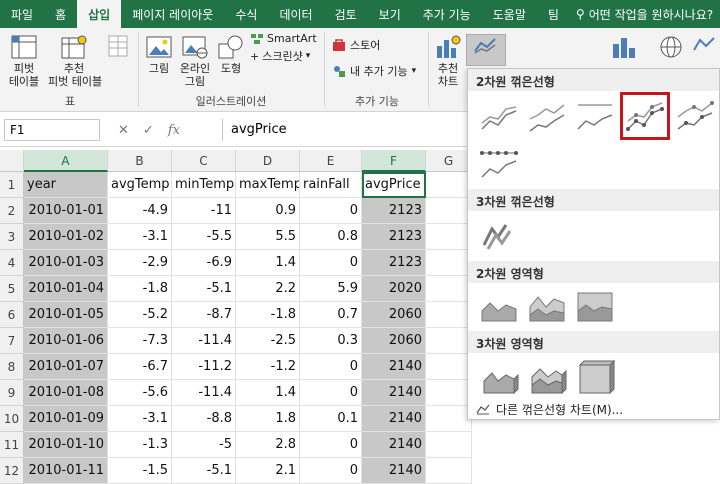 This screenshot has width=720, height=484. What do you see at coordinates (195, 61) in the screenshot?
I see `online-picture-button: 온라인 그림` at bounding box center [195, 61].